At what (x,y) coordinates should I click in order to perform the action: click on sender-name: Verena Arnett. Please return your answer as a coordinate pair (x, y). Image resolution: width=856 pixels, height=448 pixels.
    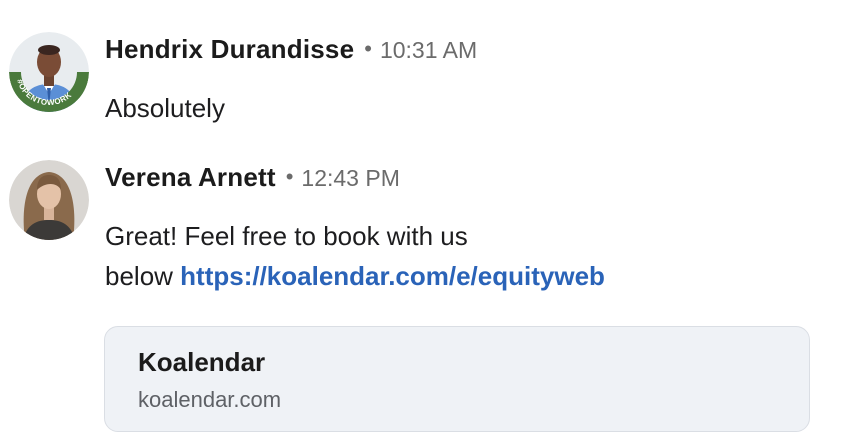
    Looking at the image, I should click on (190, 177).